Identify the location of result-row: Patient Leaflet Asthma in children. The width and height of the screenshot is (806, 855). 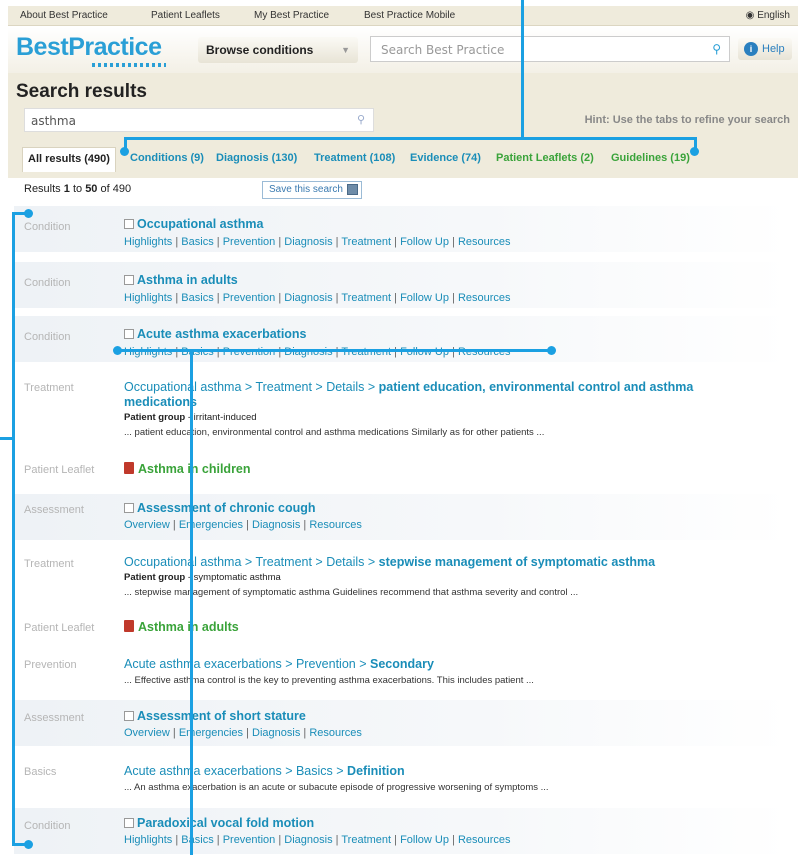
(402, 471).